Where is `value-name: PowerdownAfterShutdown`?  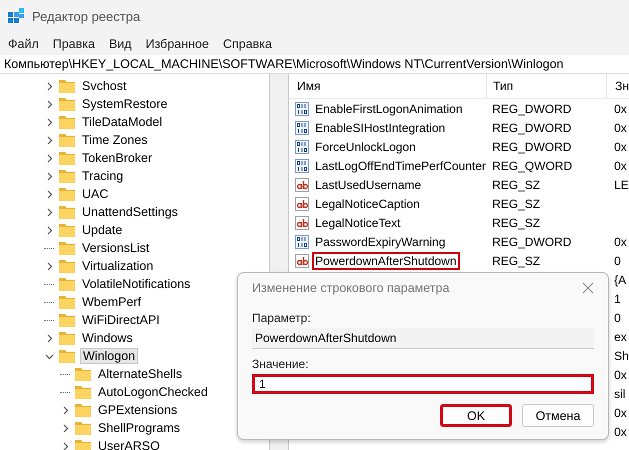 value-name: PowerdownAfterShutdown is located at coordinates (386, 261).